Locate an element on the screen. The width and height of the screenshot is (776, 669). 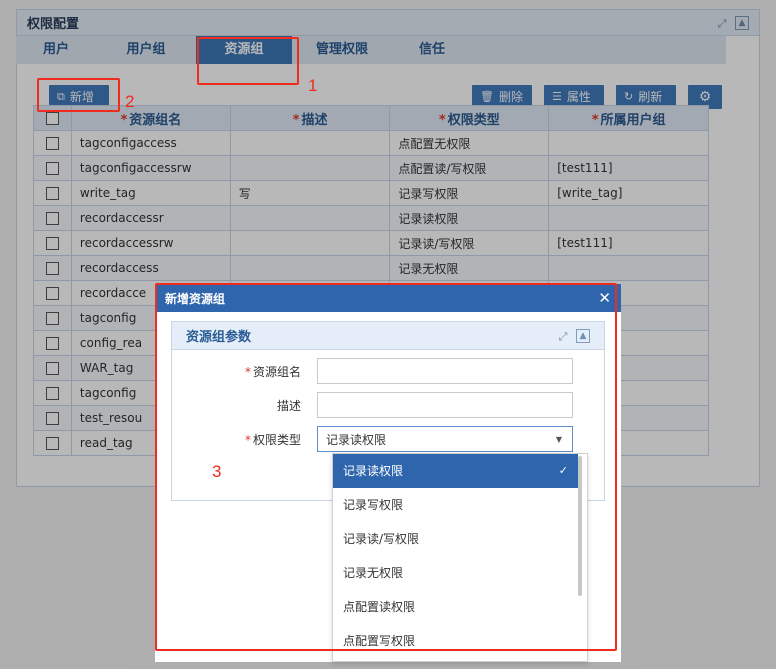
annotation-number-1: 1 is located at coordinates (313, 85).